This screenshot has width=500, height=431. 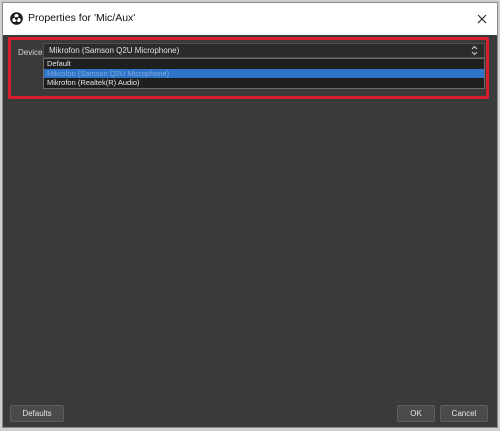 What do you see at coordinates (264, 50) in the screenshot?
I see `device-select: Mikrofon (Samson Q2U Microphone)` at bounding box center [264, 50].